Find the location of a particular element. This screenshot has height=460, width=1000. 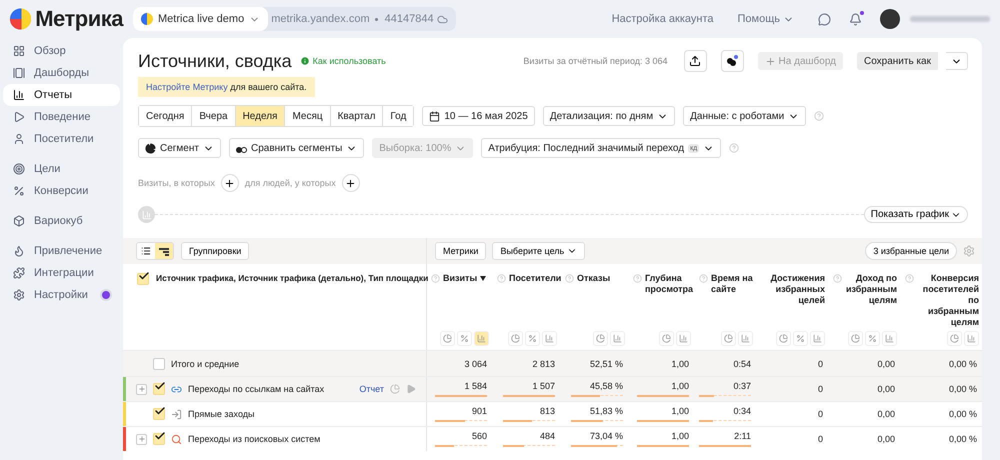

sidebar-item: Интеграции is located at coordinates (61, 273).